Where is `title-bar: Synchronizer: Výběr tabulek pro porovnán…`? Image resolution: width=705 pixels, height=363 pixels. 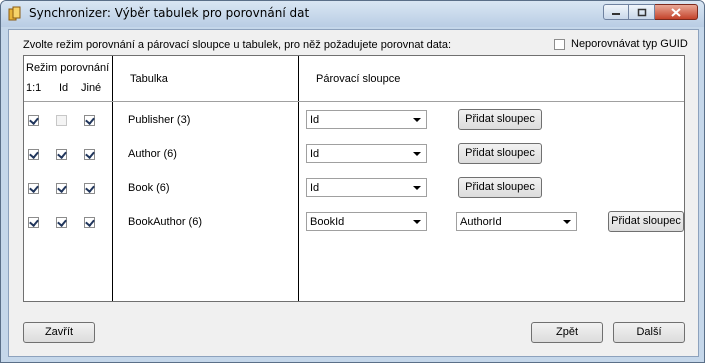 title-bar: Synchronizer: Výběr tabulek pro porovnán… is located at coordinates (352, 14).